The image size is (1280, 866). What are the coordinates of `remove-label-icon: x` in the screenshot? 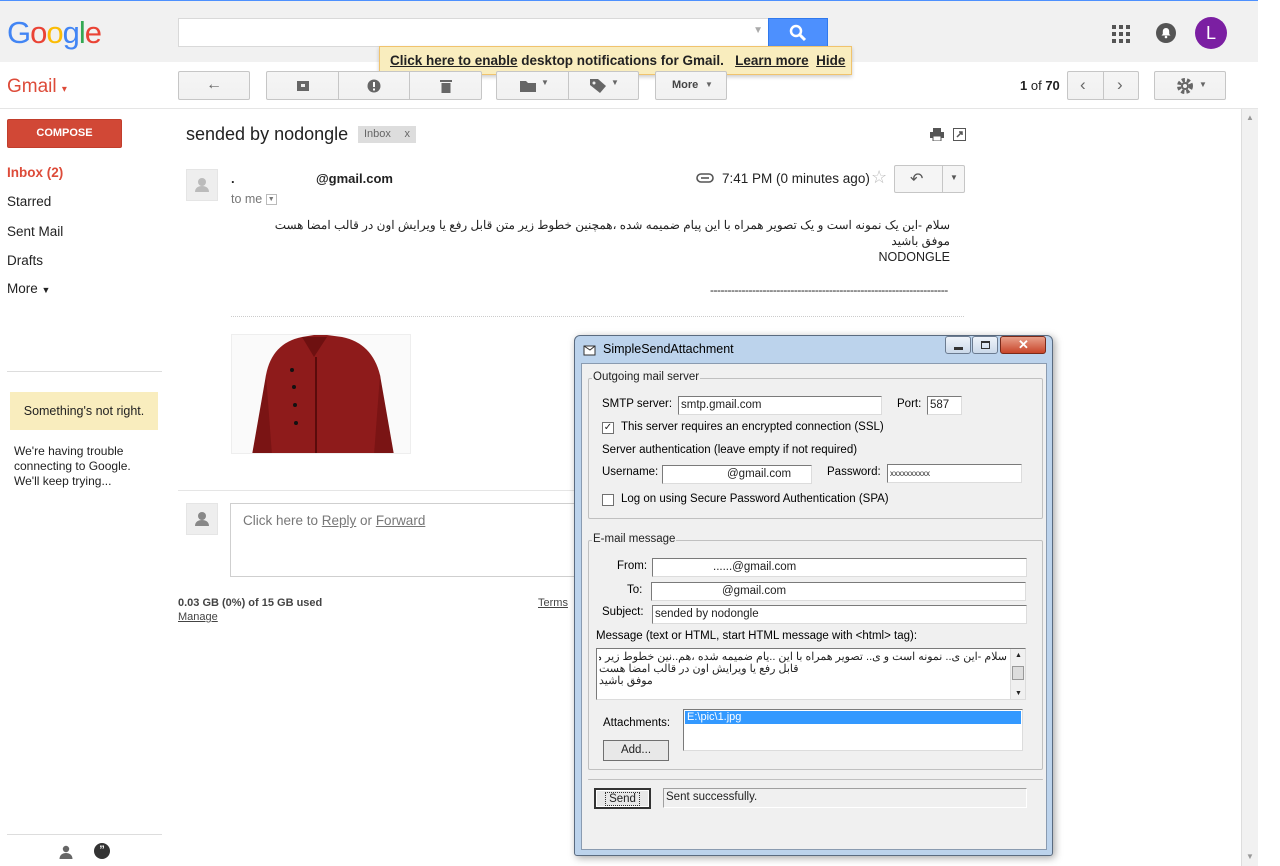 It's located at (408, 134).